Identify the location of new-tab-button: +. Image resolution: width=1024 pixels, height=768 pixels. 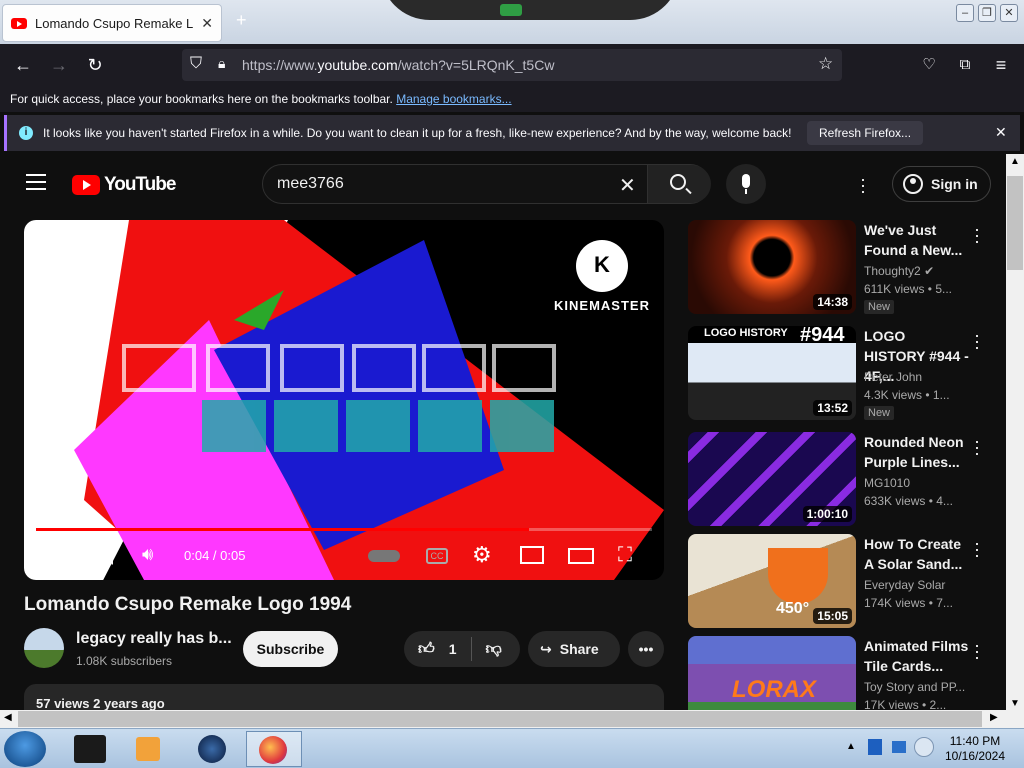
(241, 20).